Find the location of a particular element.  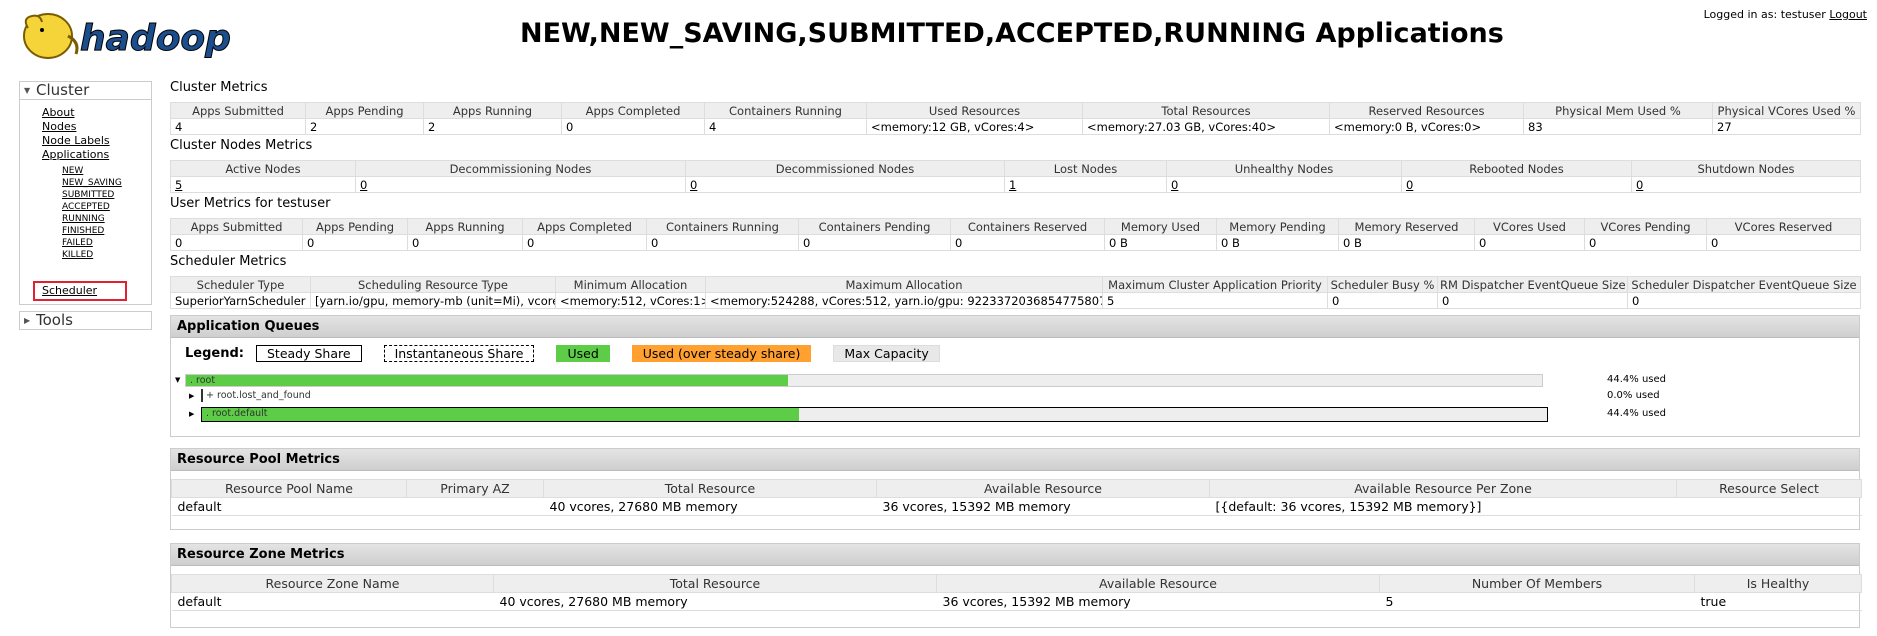

table-header: Scheduler Busy % is located at coordinates (1382, 284).